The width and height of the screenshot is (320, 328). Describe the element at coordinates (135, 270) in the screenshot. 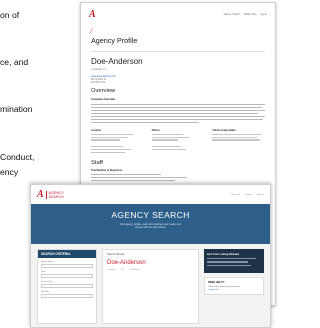

I see `result-service: Full Service` at that location.